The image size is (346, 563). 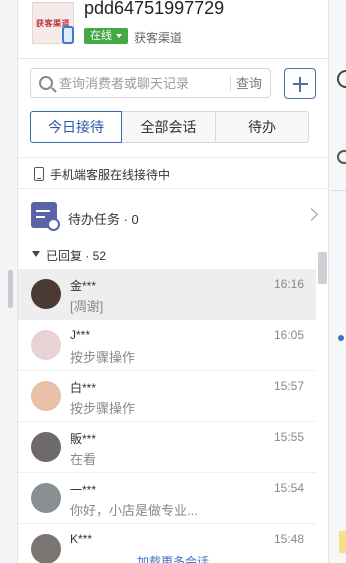 What do you see at coordinates (167, 447) in the screenshot?
I see `conversation-item: 販*** 15:55 在看` at bounding box center [167, 447].